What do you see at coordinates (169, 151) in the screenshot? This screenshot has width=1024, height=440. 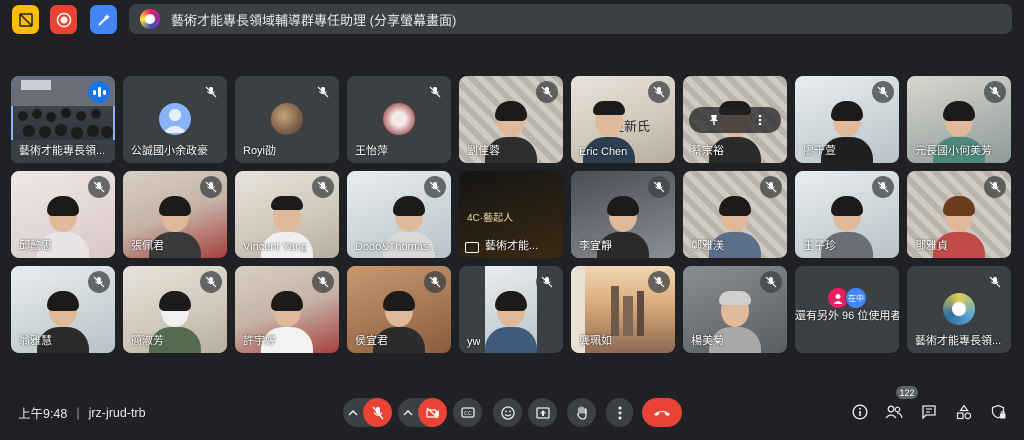 I see `participant-name: 公誠國小余政豪` at bounding box center [169, 151].